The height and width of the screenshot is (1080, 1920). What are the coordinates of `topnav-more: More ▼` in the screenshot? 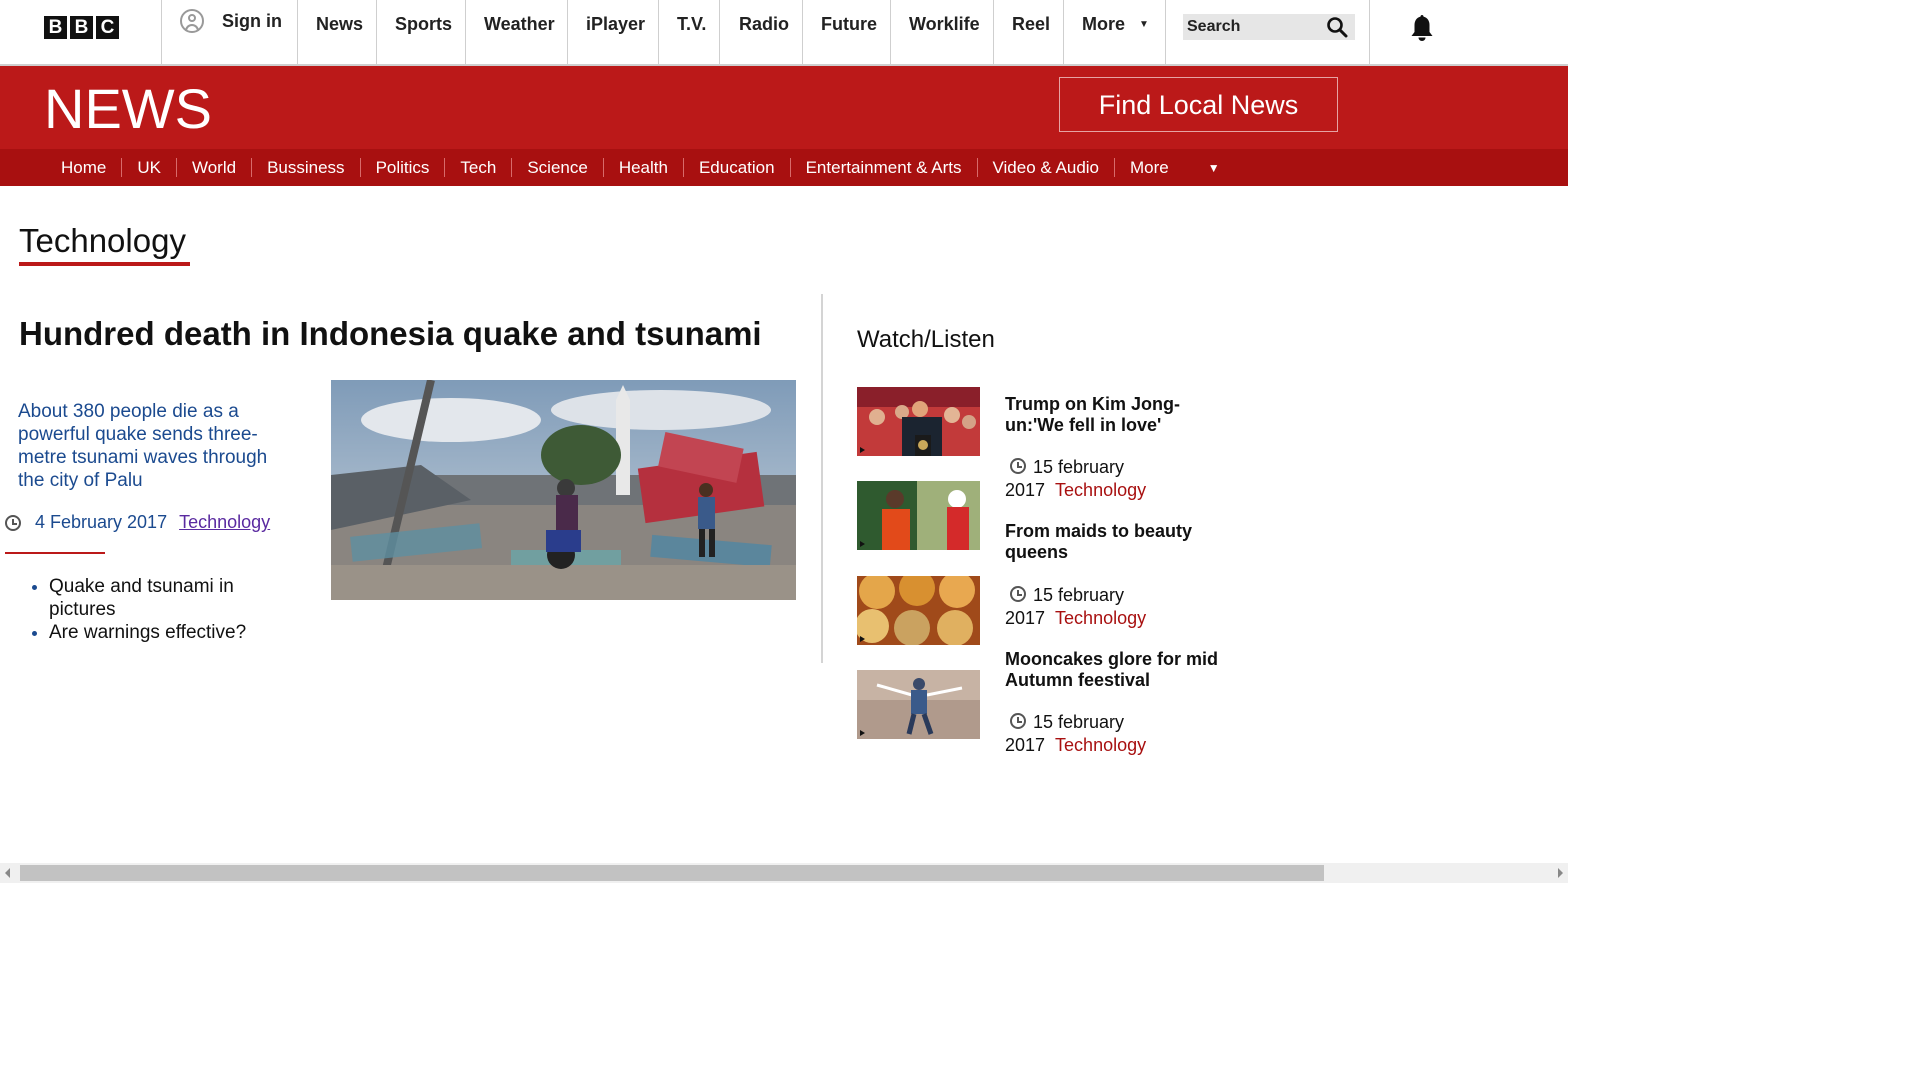 It's located at (1115, 24).